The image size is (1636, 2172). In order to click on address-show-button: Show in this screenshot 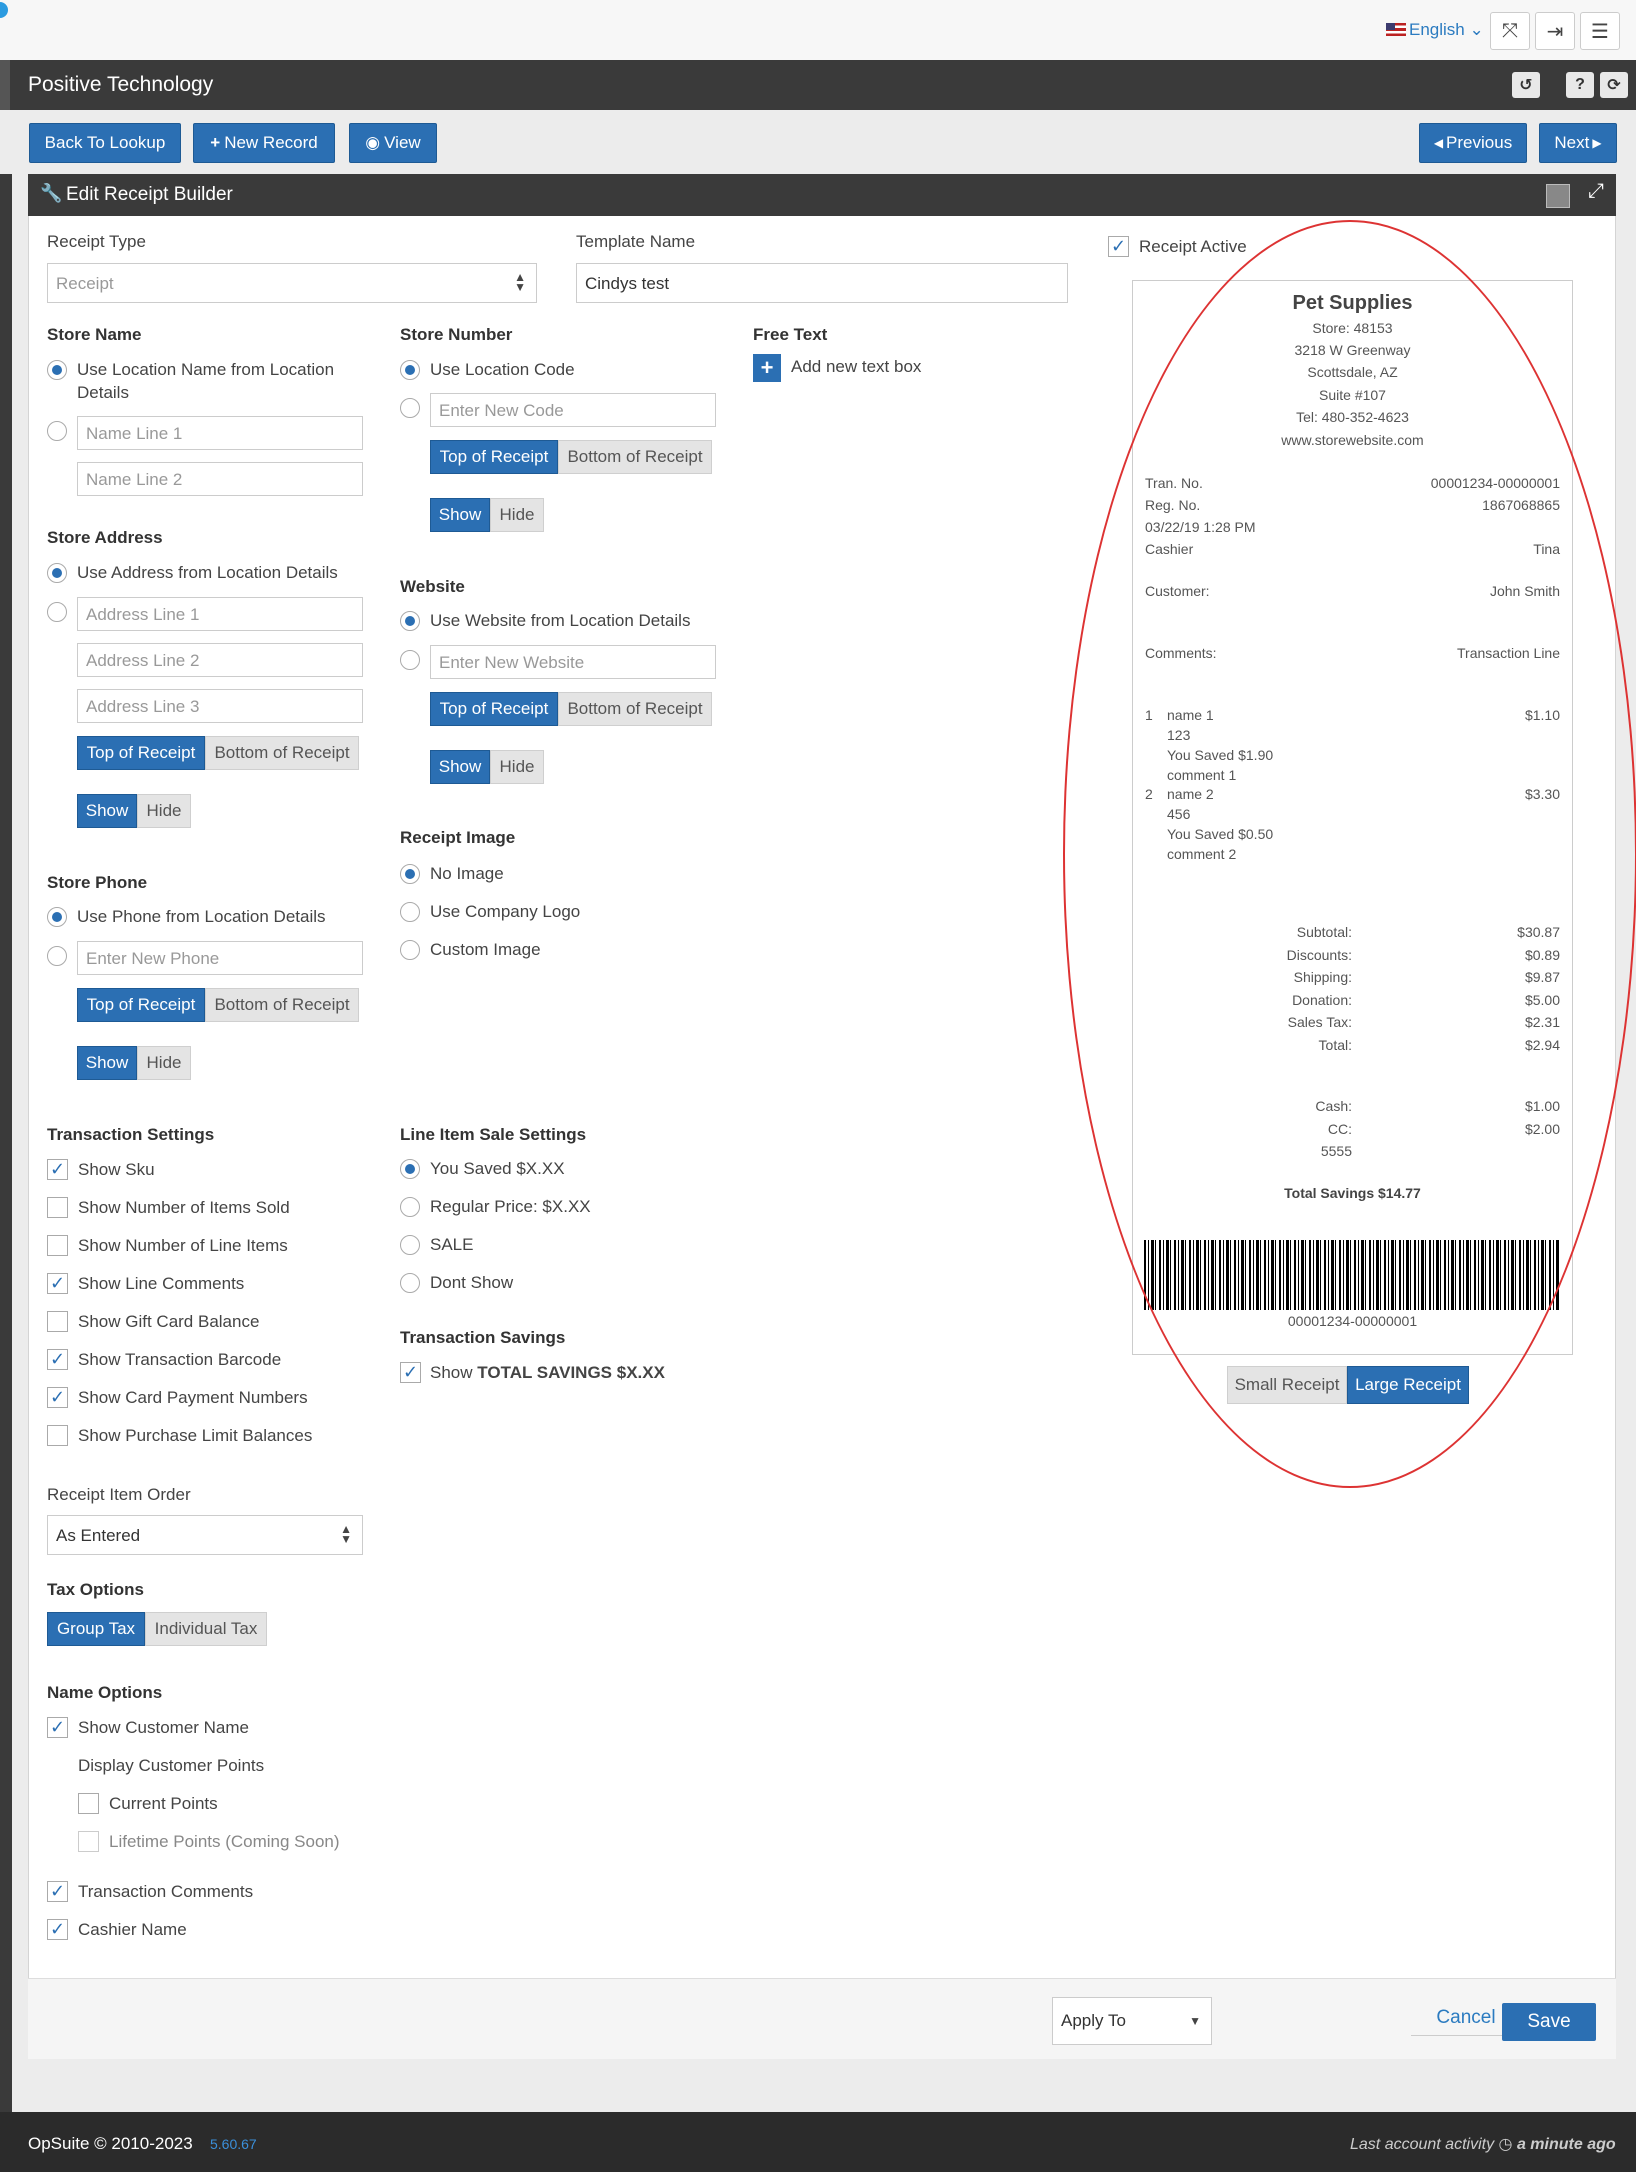, I will do `click(107, 811)`.